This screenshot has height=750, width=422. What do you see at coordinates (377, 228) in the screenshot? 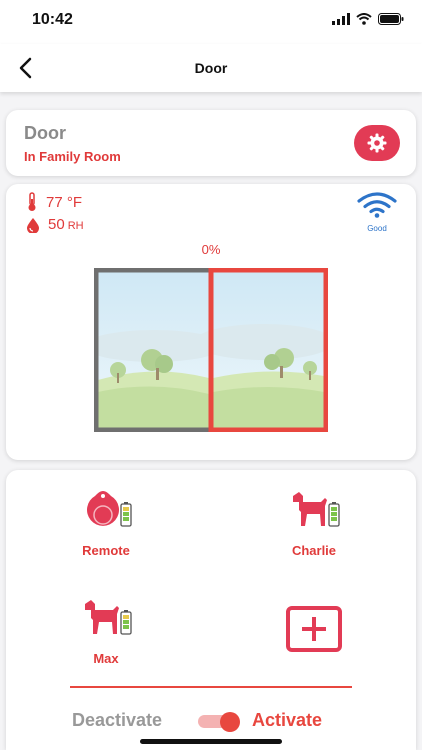
I see `wifi-status-label: Good` at bounding box center [377, 228].